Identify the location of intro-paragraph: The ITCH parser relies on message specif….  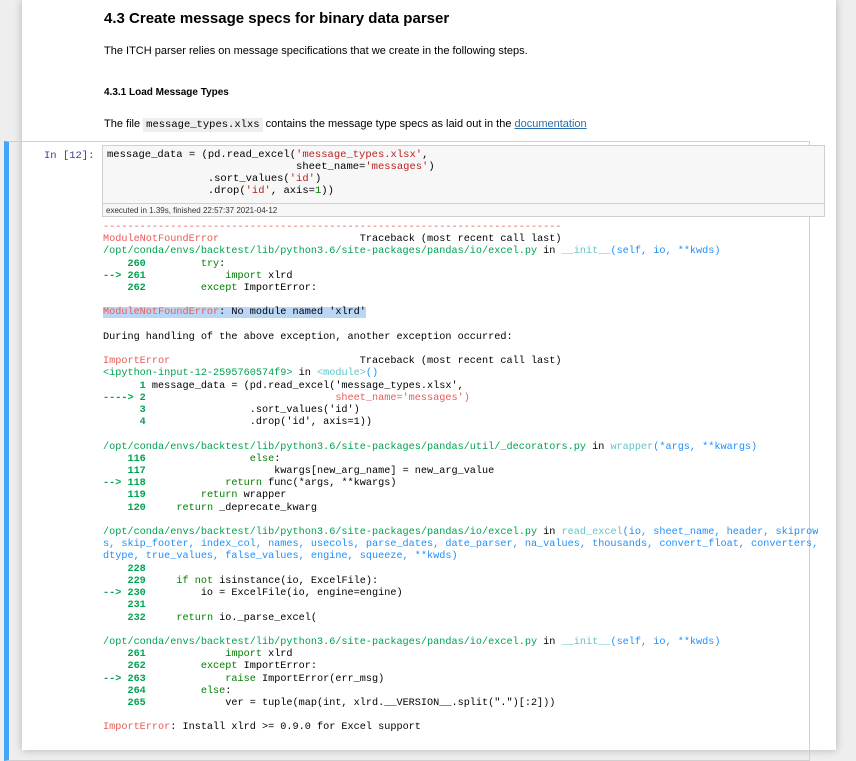
(316, 51).